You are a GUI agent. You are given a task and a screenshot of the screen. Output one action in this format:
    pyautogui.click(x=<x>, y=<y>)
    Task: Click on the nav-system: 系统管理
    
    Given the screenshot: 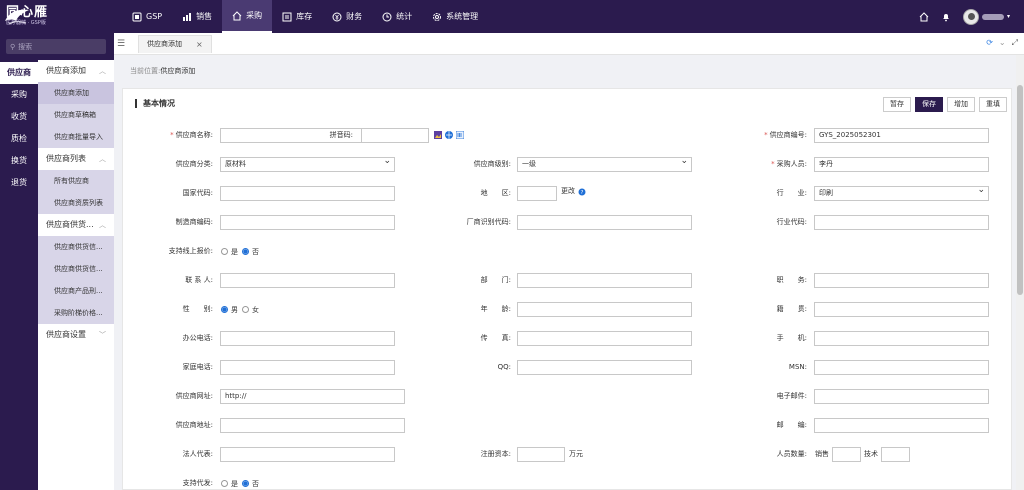 What is the action you would take?
    pyautogui.click(x=455, y=16)
    